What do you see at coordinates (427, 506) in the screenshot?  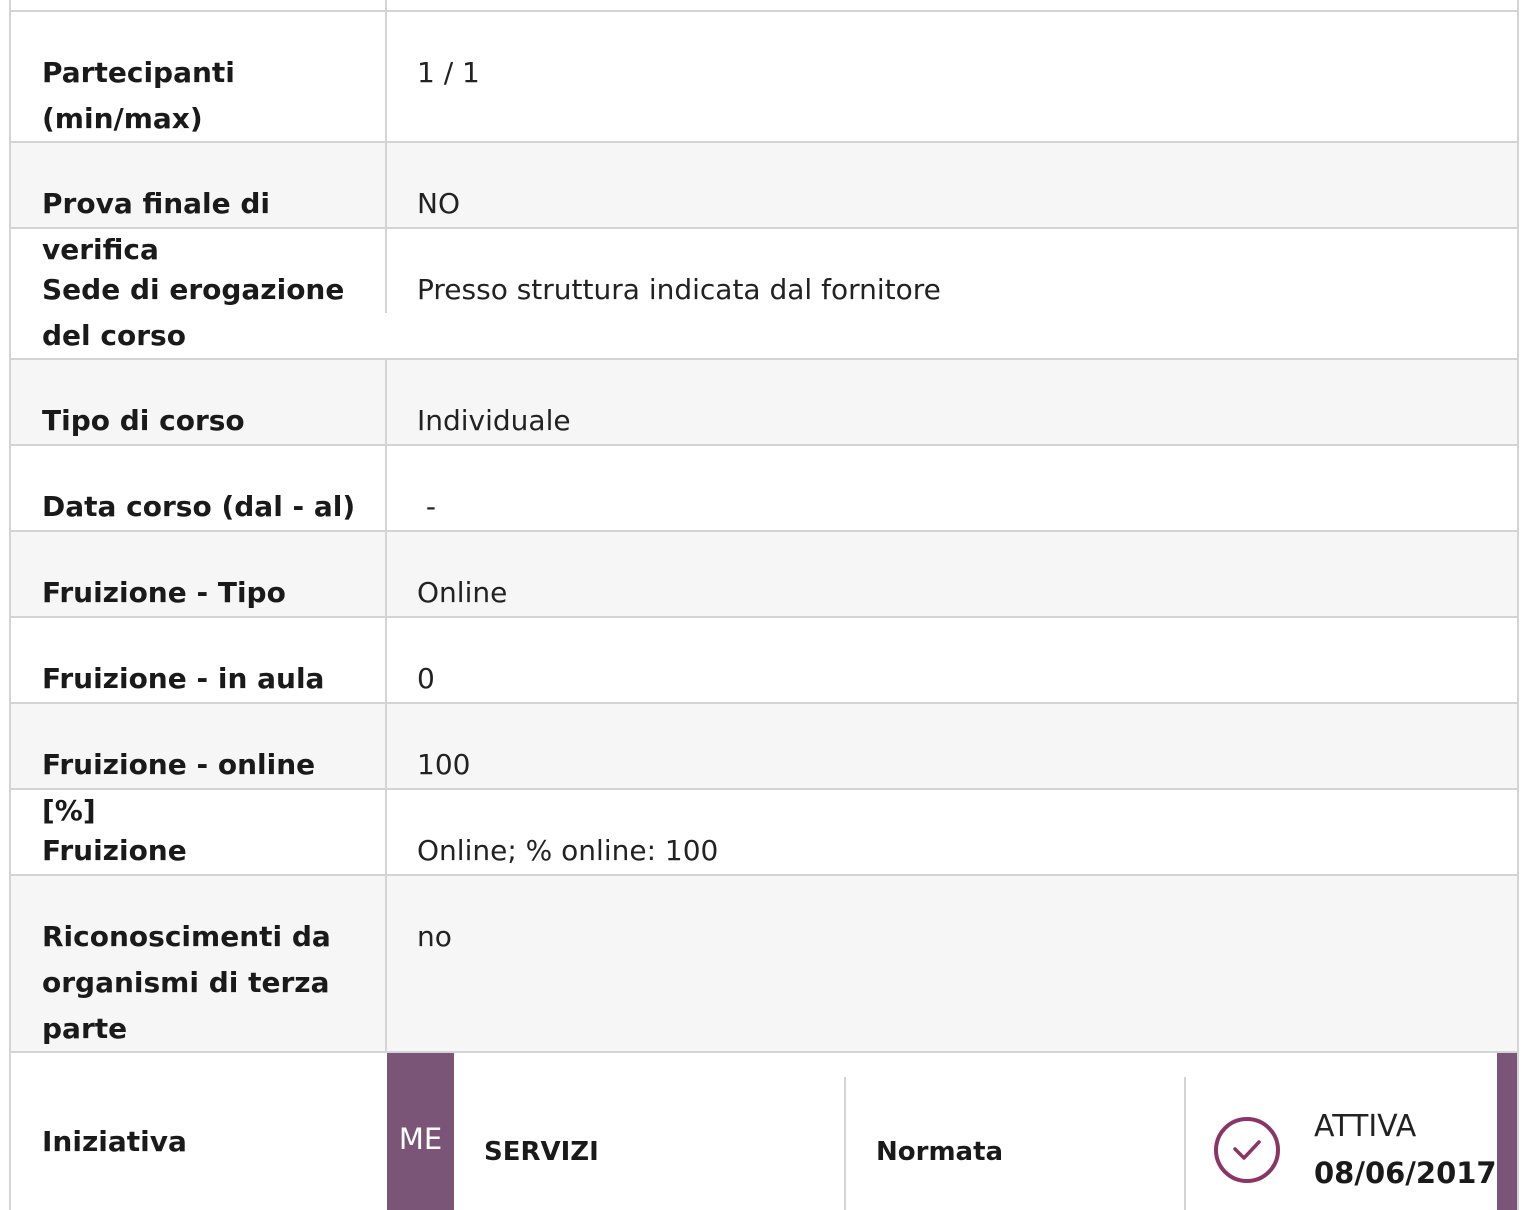 I see `row-value: -` at bounding box center [427, 506].